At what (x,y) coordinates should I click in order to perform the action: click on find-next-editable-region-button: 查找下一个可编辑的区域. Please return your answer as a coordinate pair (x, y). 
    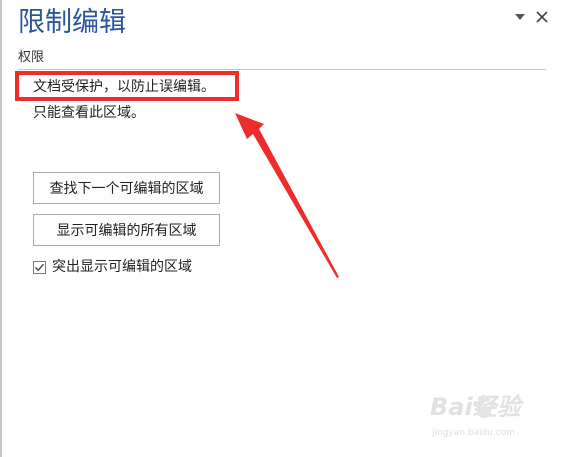
    Looking at the image, I should click on (126, 188).